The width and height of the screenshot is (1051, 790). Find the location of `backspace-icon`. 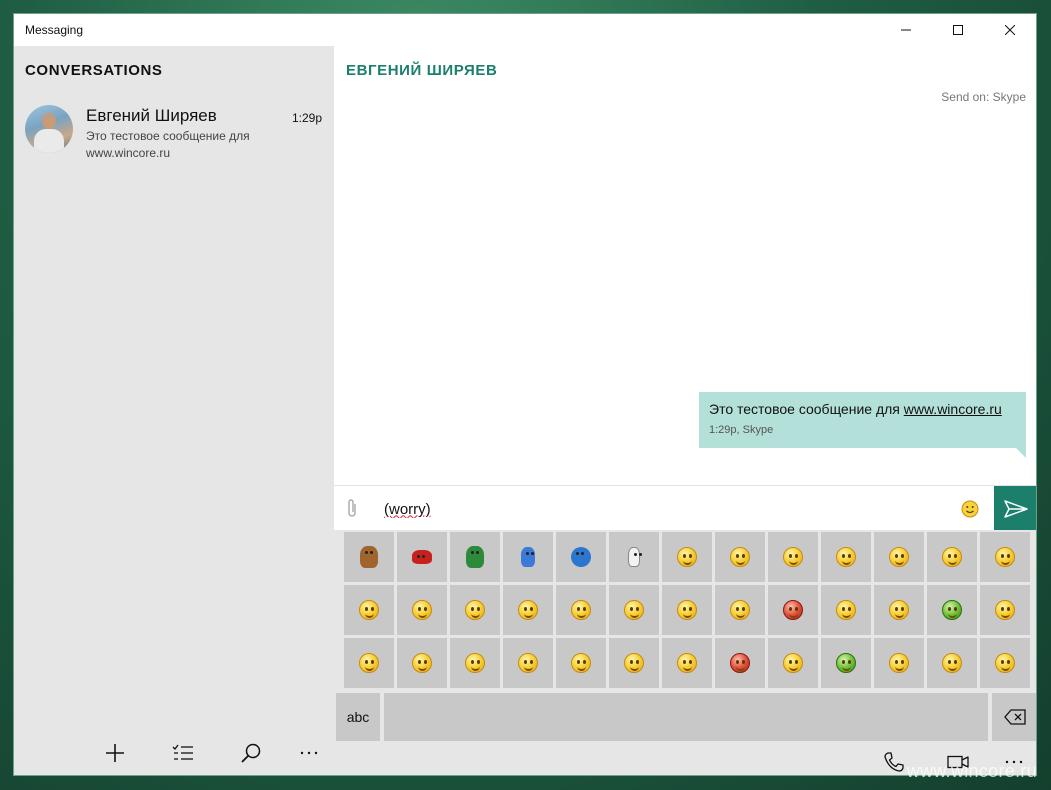

backspace-icon is located at coordinates (1015, 717).